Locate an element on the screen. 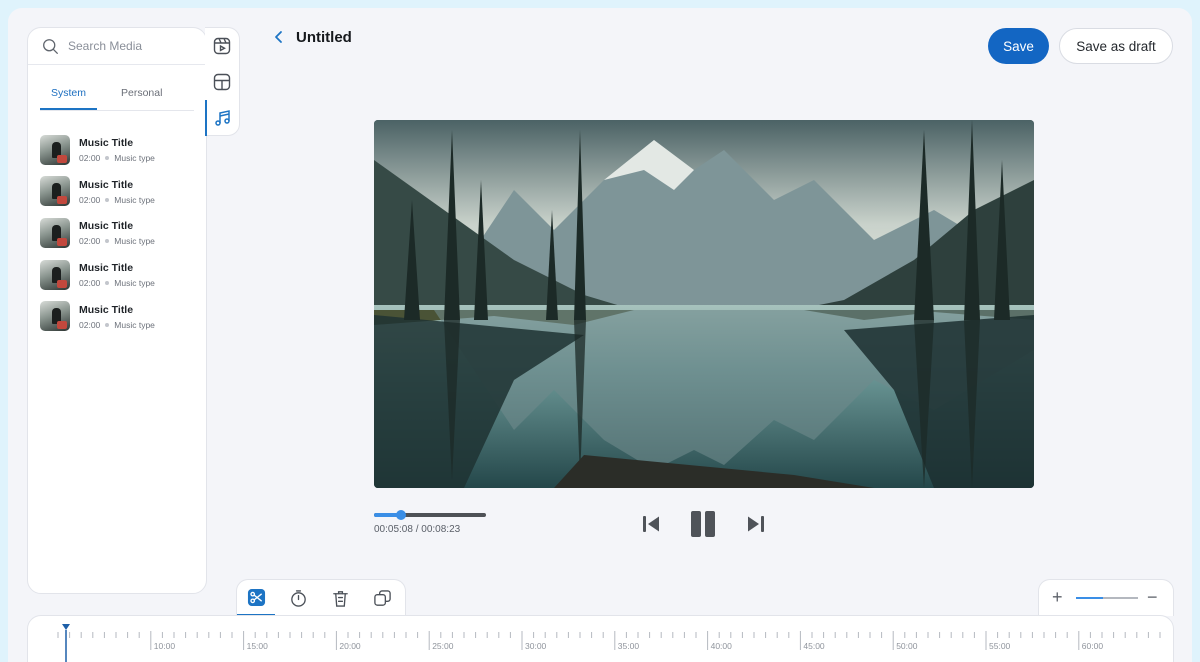 The height and width of the screenshot is (662, 1200). duplicate-tool-button is located at coordinates (382, 598).